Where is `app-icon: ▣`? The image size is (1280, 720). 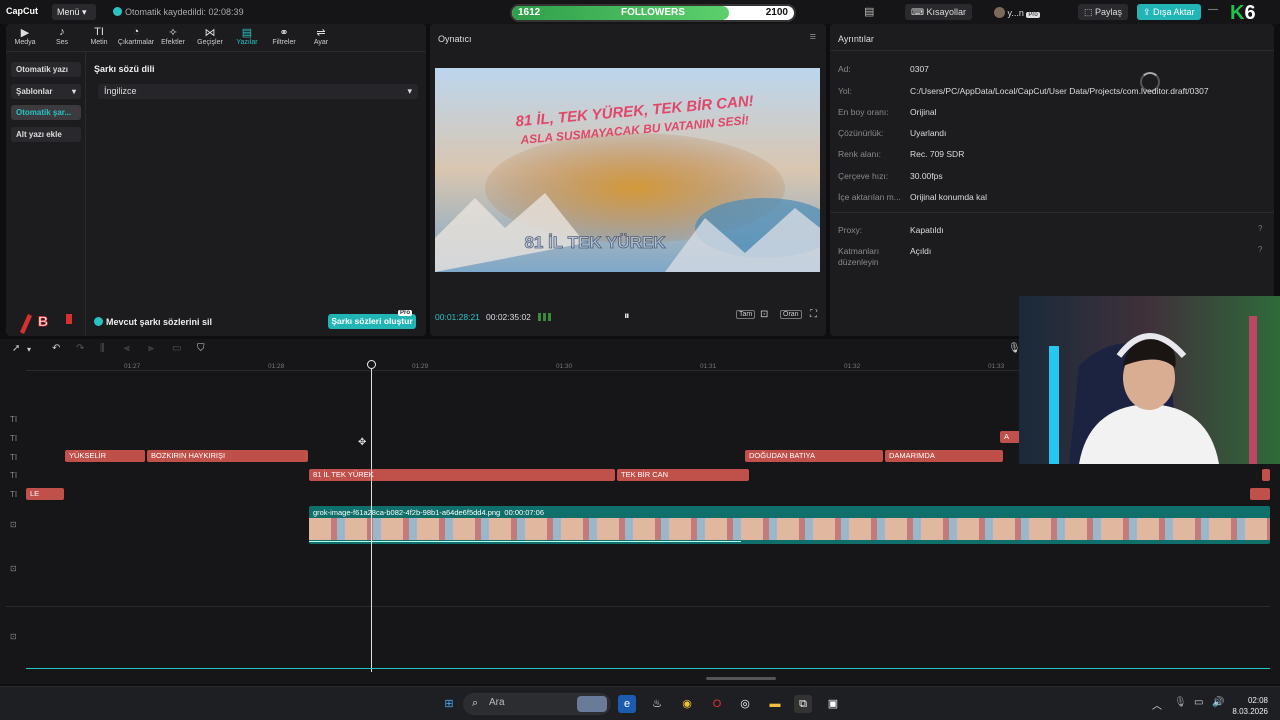 app-icon: ▣ is located at coordinates (833, 704).